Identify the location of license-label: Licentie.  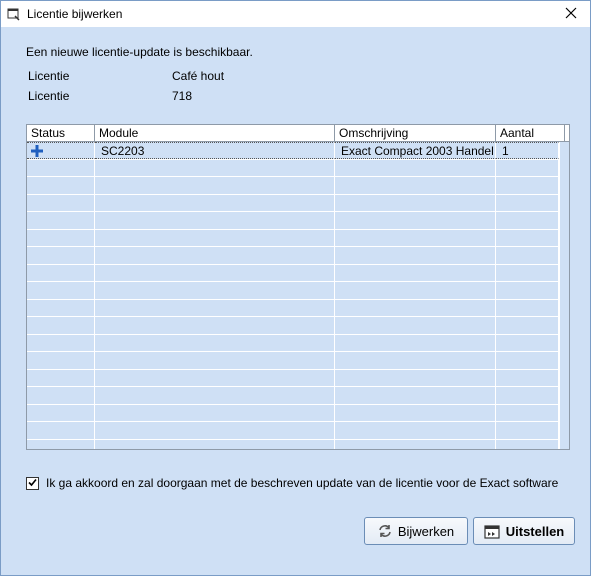
(49, 96).